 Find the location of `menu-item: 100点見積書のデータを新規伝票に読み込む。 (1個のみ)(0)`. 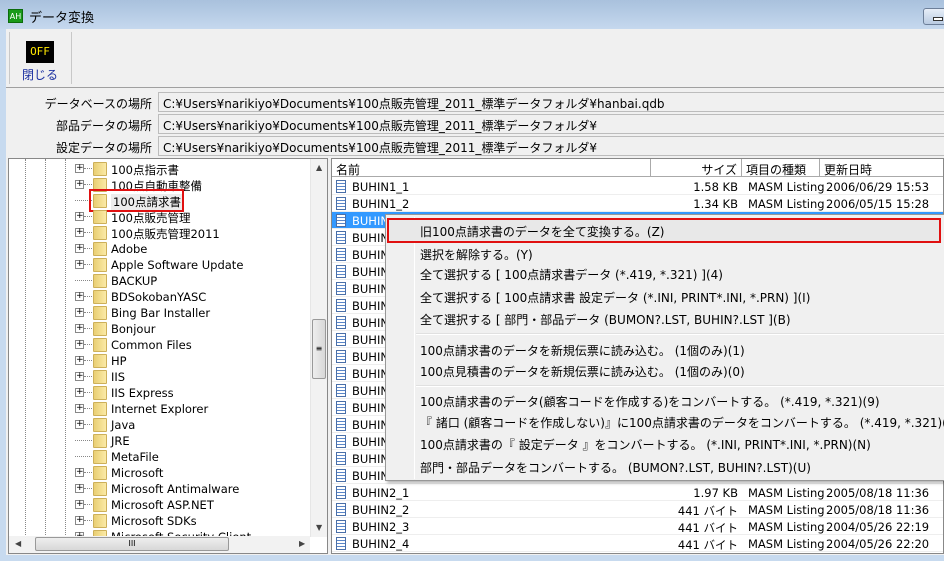

menu-item: 100点見積書のデータを新規伝票に読み込む。 (1個のみ)(0) is located at coordinates (582, 371).